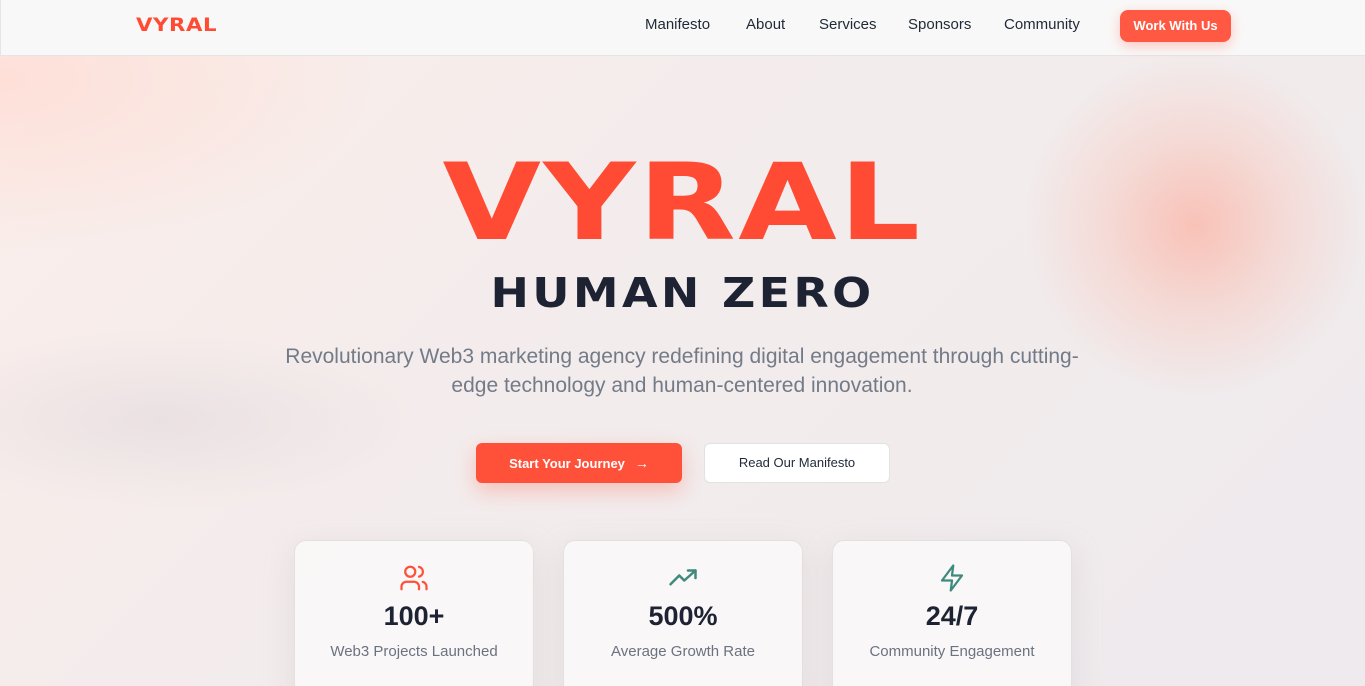  I want to click on stat-card-engagement: 24/7 Community Engagement, so click(952, 613).